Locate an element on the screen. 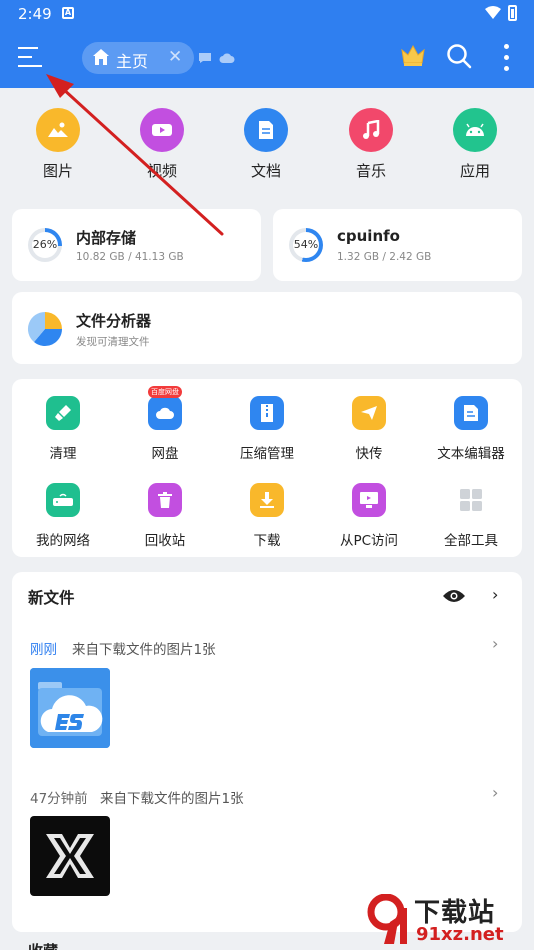 The image size is (534, 950). watermark: 下载站 91xz.net is located at coordinates (448, 919).